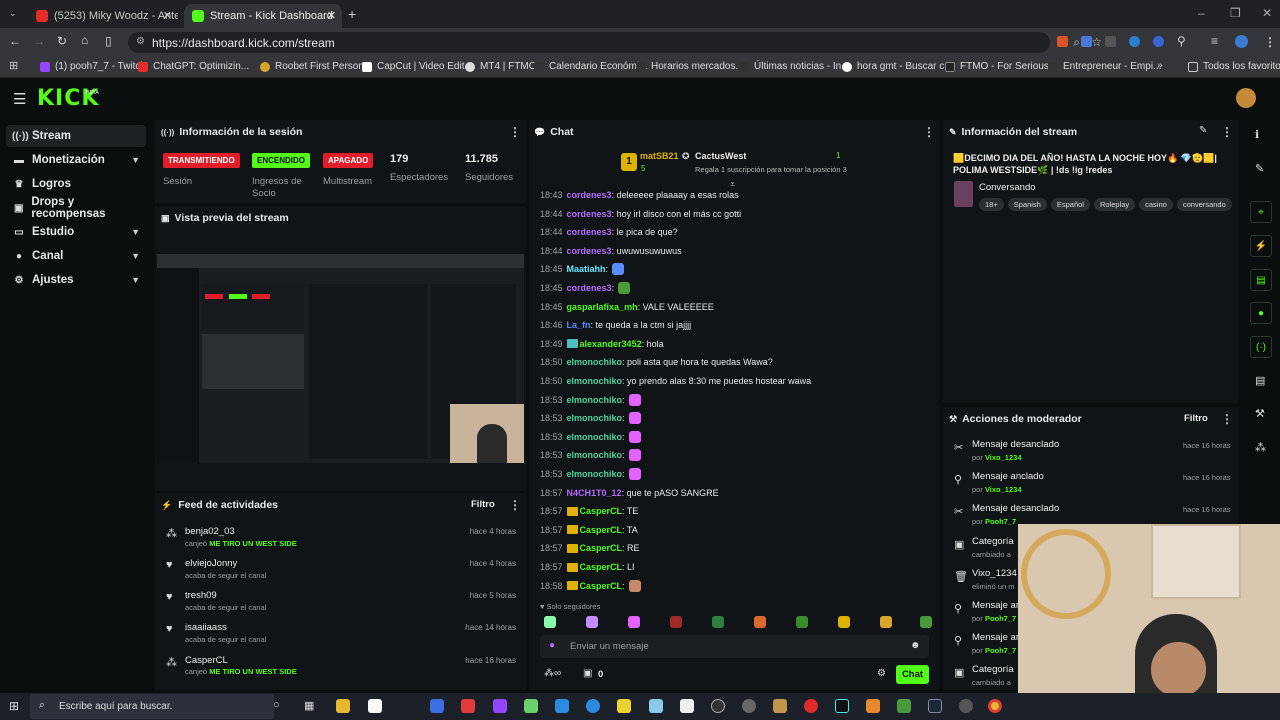  What do you see at coordinates (1260, 413) in the screenshot?
I see `wrench-icon: ⚒` at bounding box center [1260, 413].